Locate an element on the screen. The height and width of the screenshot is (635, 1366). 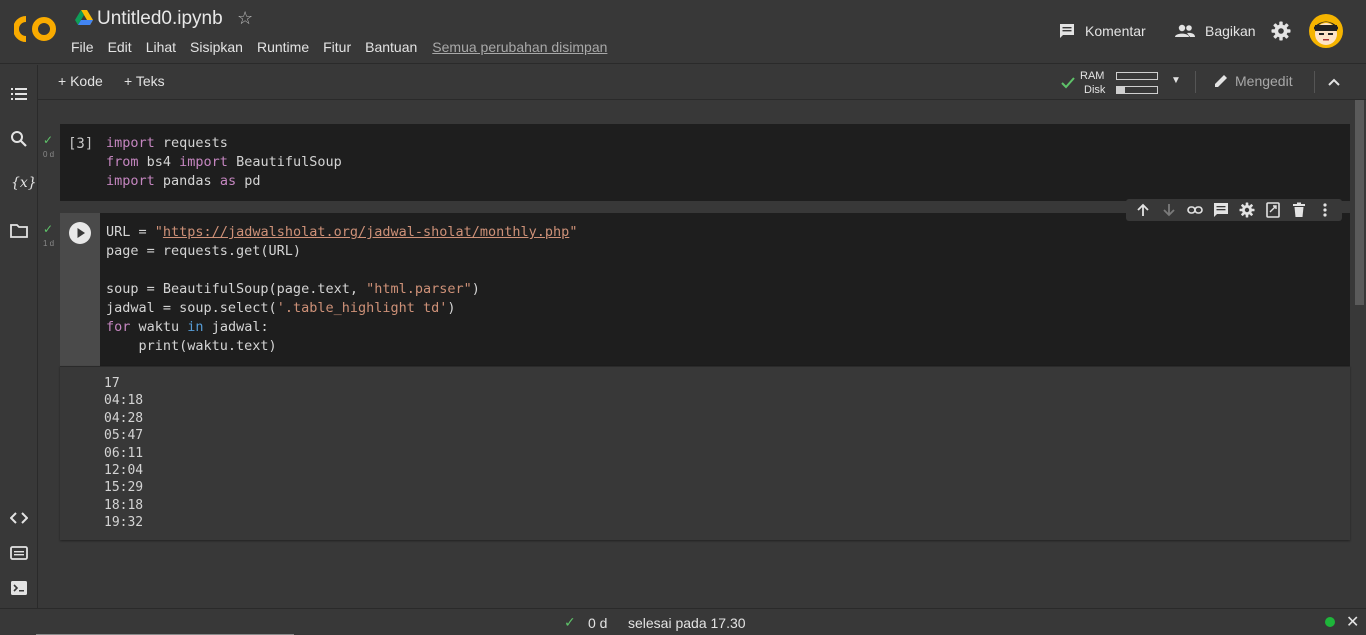
cell-duration: 0 d is located at coordinates (49, 154).